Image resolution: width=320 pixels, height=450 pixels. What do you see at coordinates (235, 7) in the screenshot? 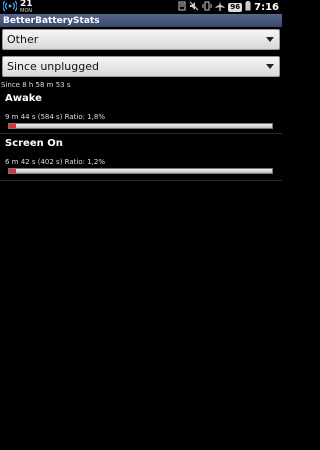
I see `battery-level-badge: 96` at bounding box center [235, 7].